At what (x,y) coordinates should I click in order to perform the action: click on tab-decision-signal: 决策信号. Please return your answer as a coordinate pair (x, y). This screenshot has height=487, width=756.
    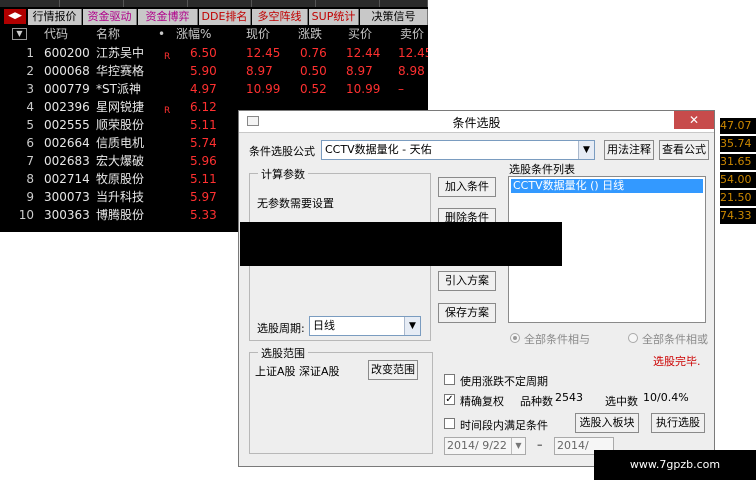
    Looking at the image, I should click on (394, 17).